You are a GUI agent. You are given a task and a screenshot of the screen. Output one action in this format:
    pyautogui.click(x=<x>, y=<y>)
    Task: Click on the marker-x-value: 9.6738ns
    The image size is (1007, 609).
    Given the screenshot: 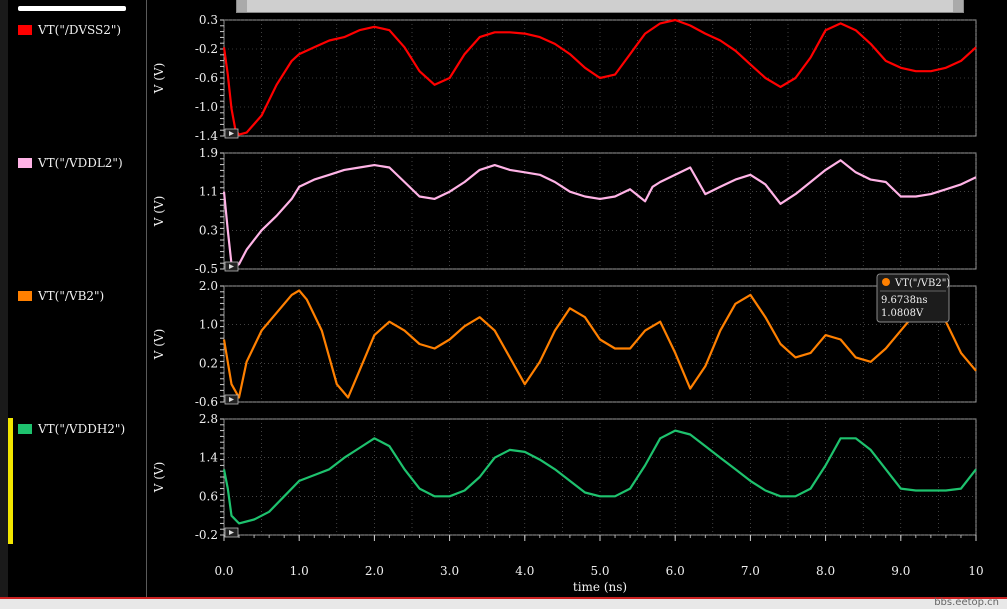 What is the action you would take?
    pyautogui.click(x=904, y=300)
    